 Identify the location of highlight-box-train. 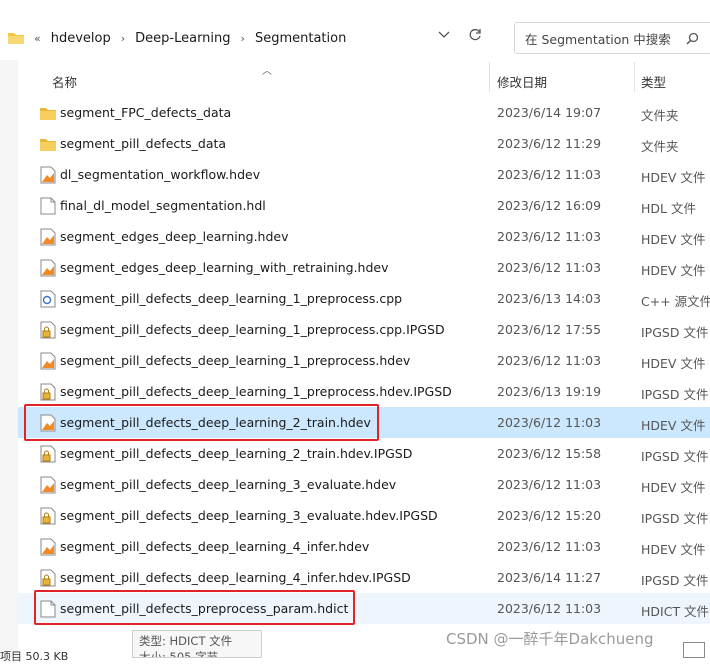
(201, 422).